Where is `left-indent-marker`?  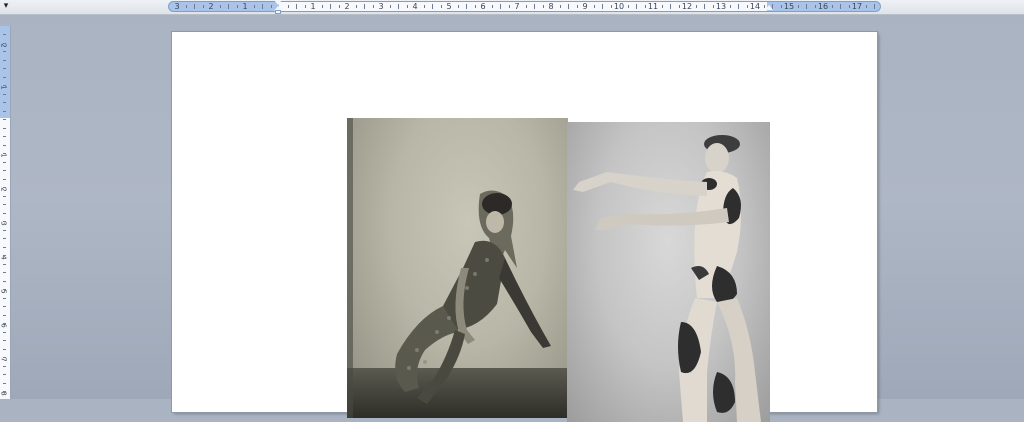
left-indent-marker is located at coordinates (278, 12).